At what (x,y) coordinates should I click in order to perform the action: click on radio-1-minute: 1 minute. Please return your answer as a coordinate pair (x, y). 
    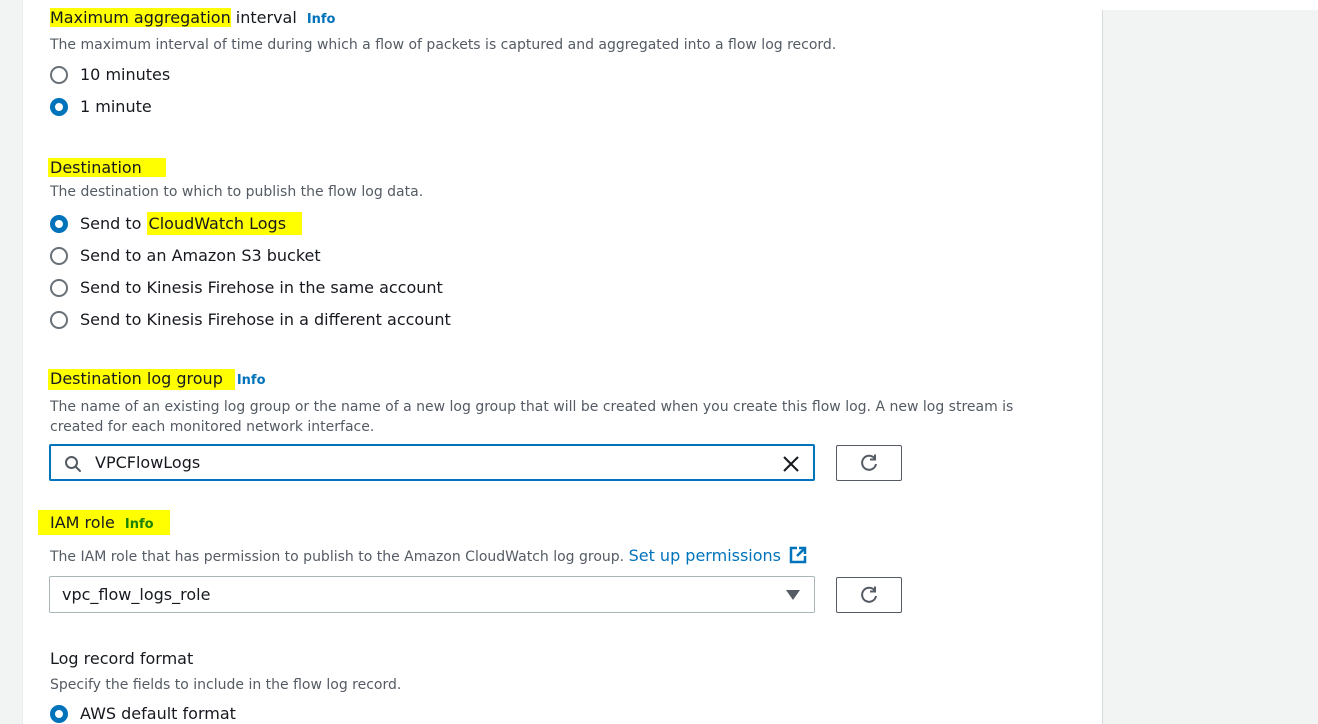
    Looking at the image, I should click on (101, 106).